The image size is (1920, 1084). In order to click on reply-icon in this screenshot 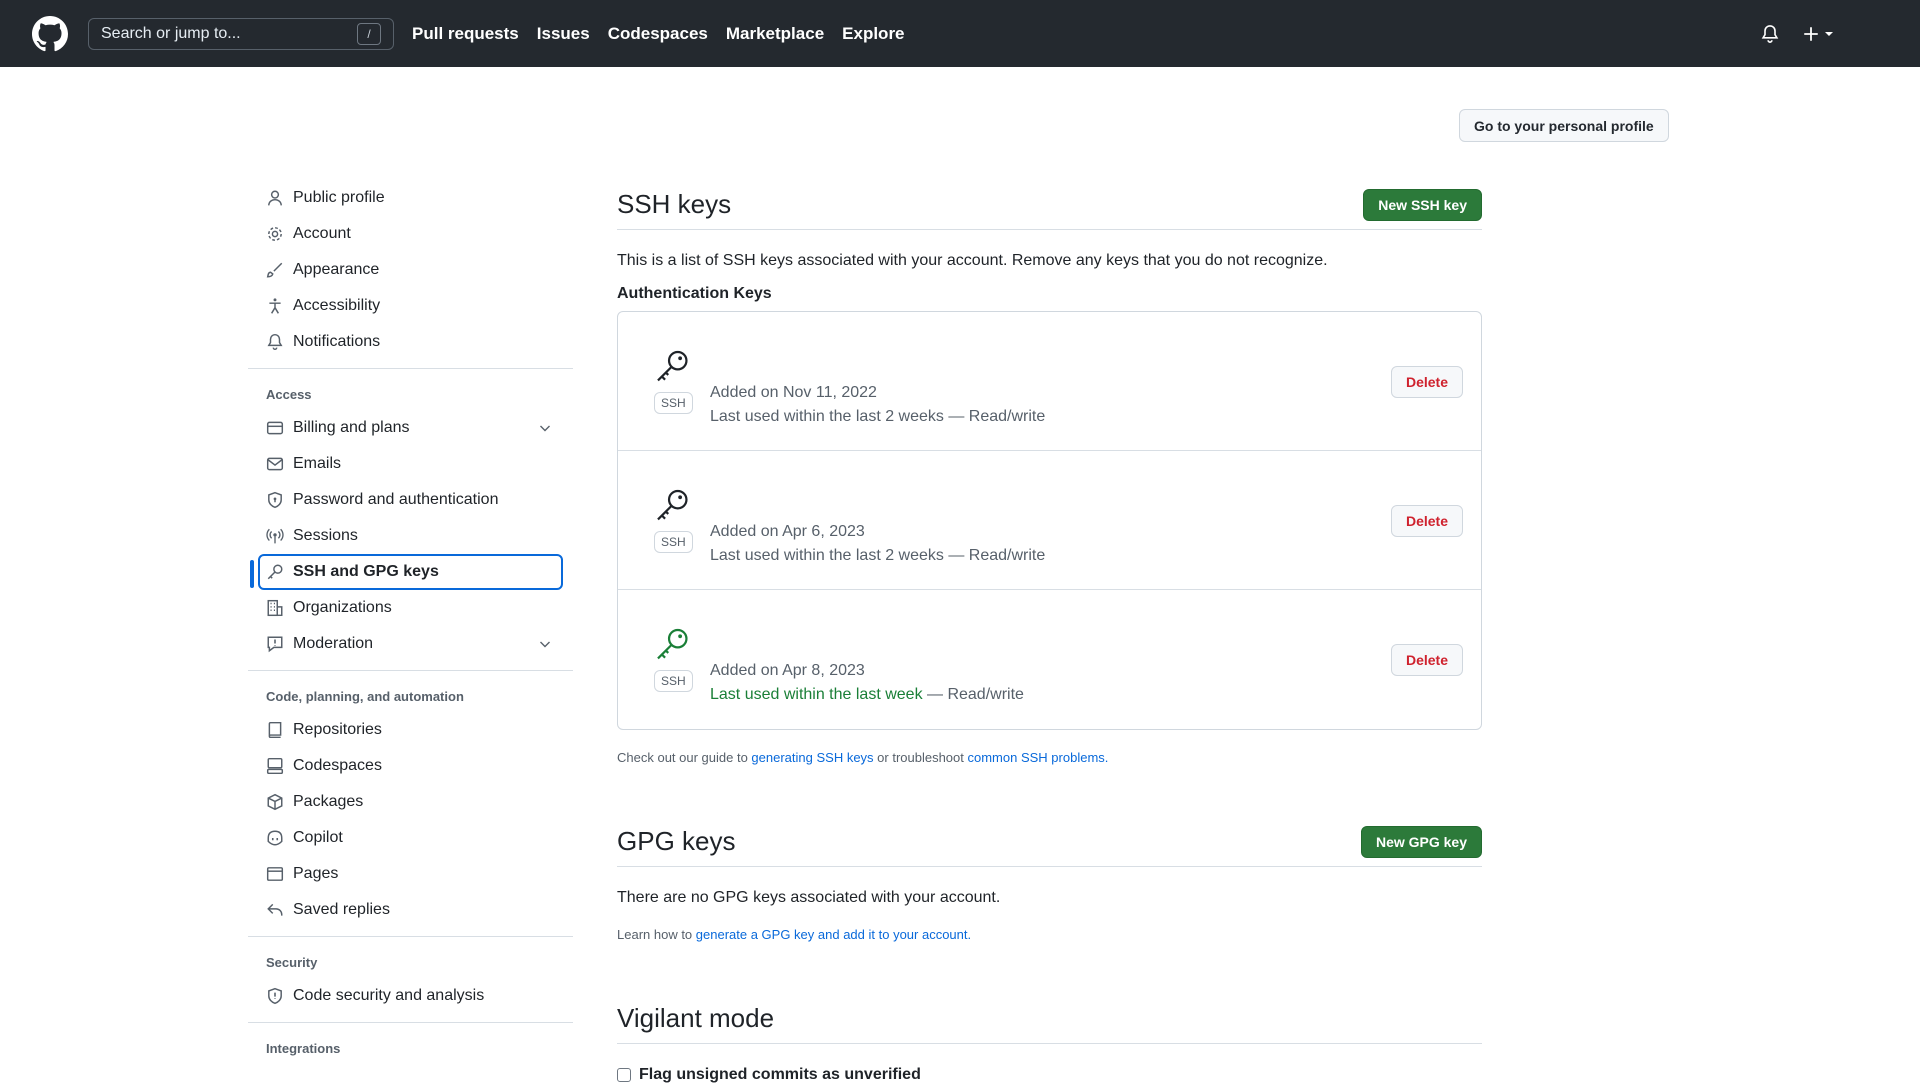, I will do `click(275, 910)`.